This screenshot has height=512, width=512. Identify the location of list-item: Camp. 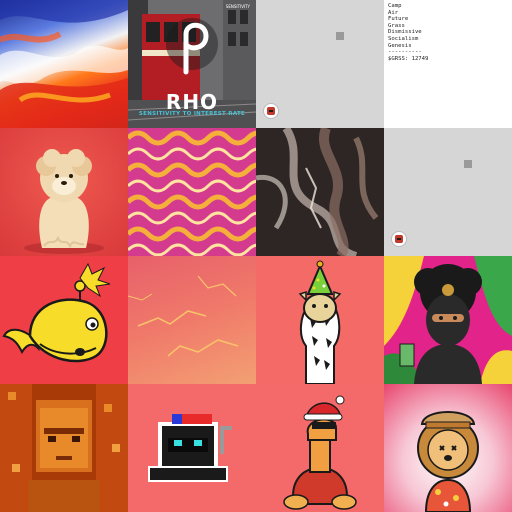
(395, 6).